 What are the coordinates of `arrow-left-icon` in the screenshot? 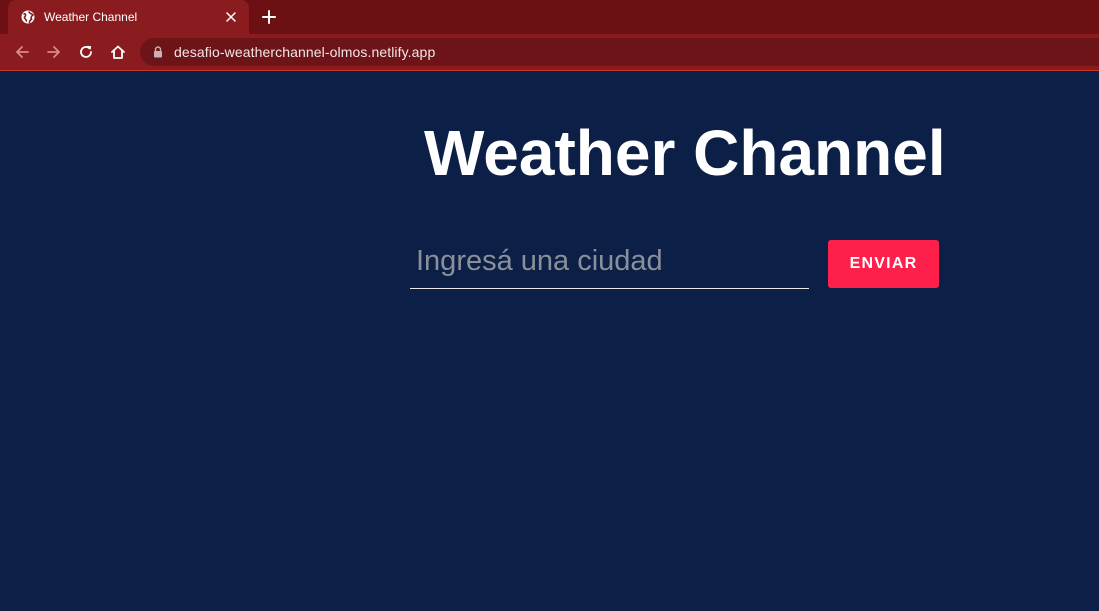 It's located at (22, 52).